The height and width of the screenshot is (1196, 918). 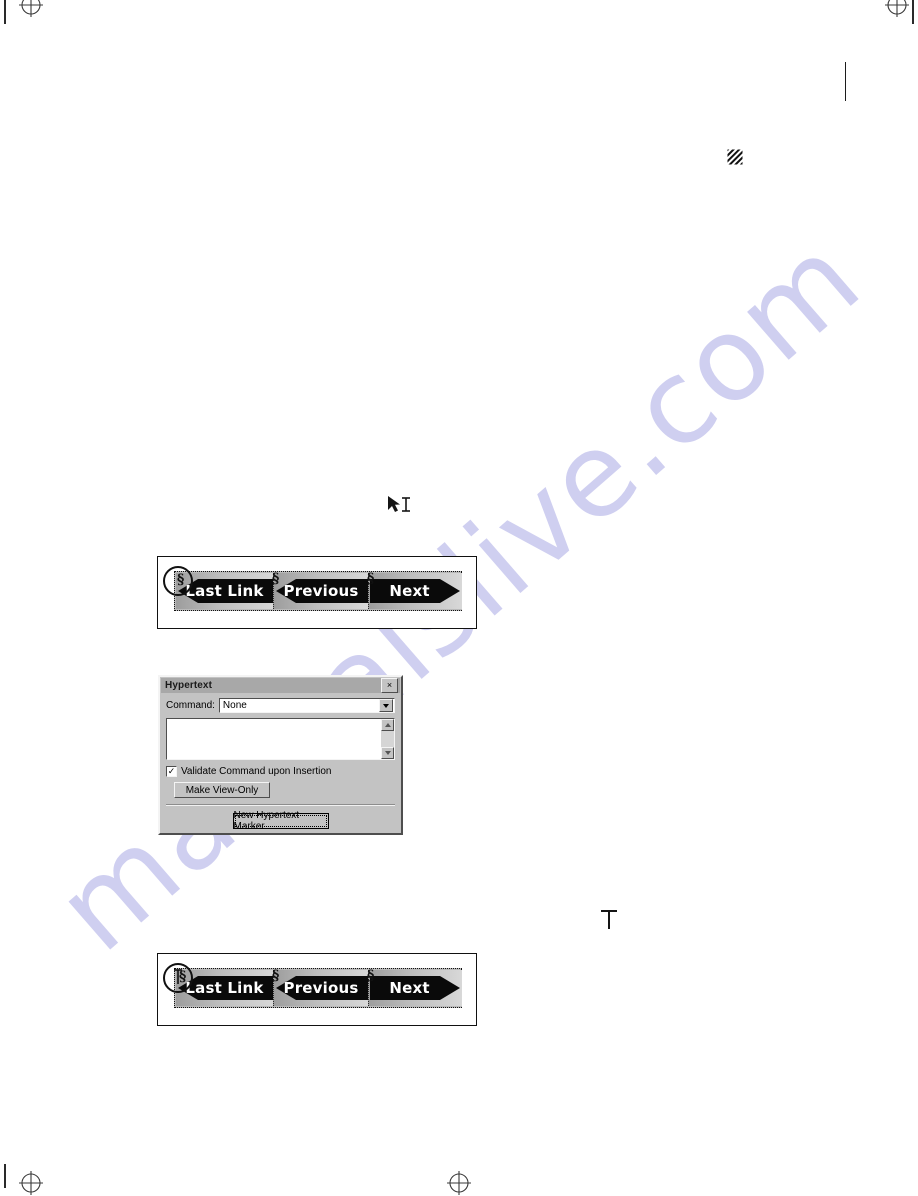 I want to click on diagonal-hatch-square-icon, so click(x=735, y=157).